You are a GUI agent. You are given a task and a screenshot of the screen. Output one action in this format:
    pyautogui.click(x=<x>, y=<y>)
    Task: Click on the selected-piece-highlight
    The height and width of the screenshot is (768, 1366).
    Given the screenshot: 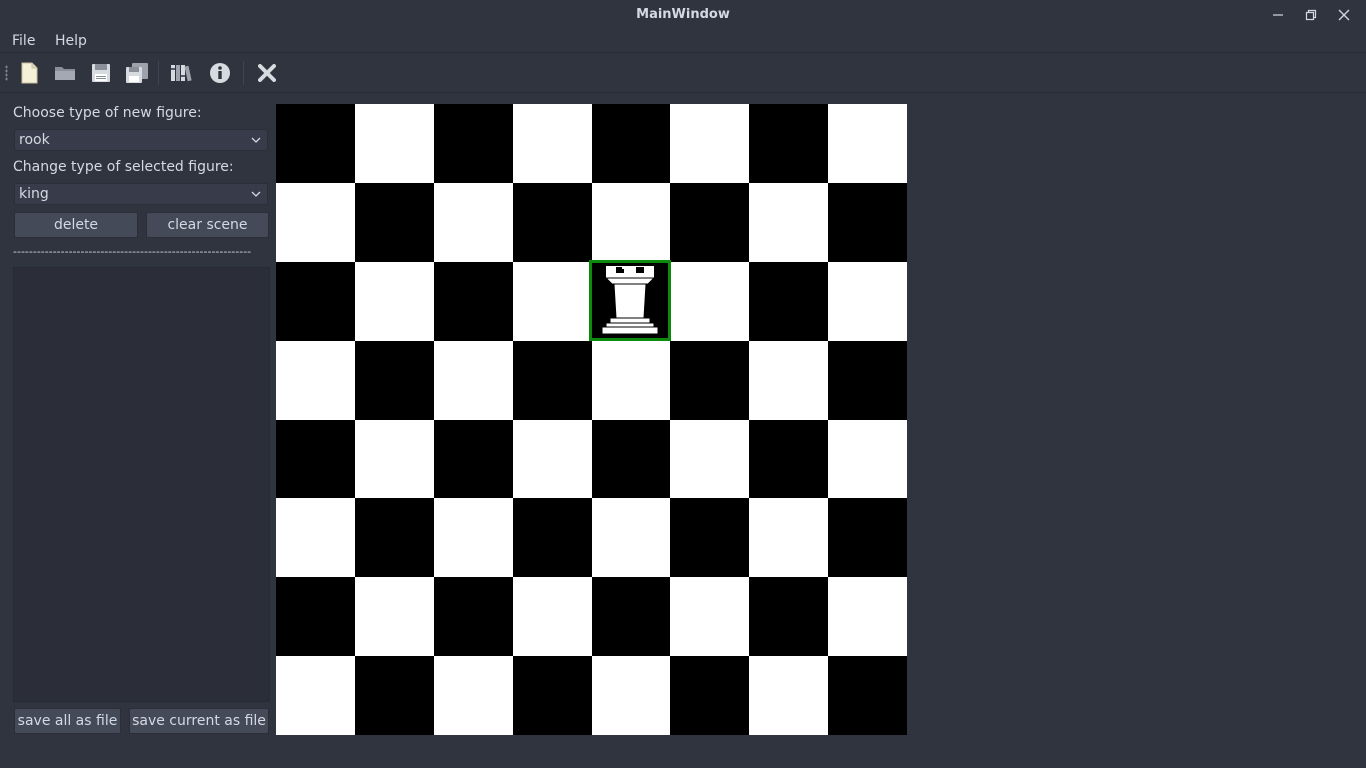 What is the action you would take?
    pyautogui.click(x=630, y=300)
    